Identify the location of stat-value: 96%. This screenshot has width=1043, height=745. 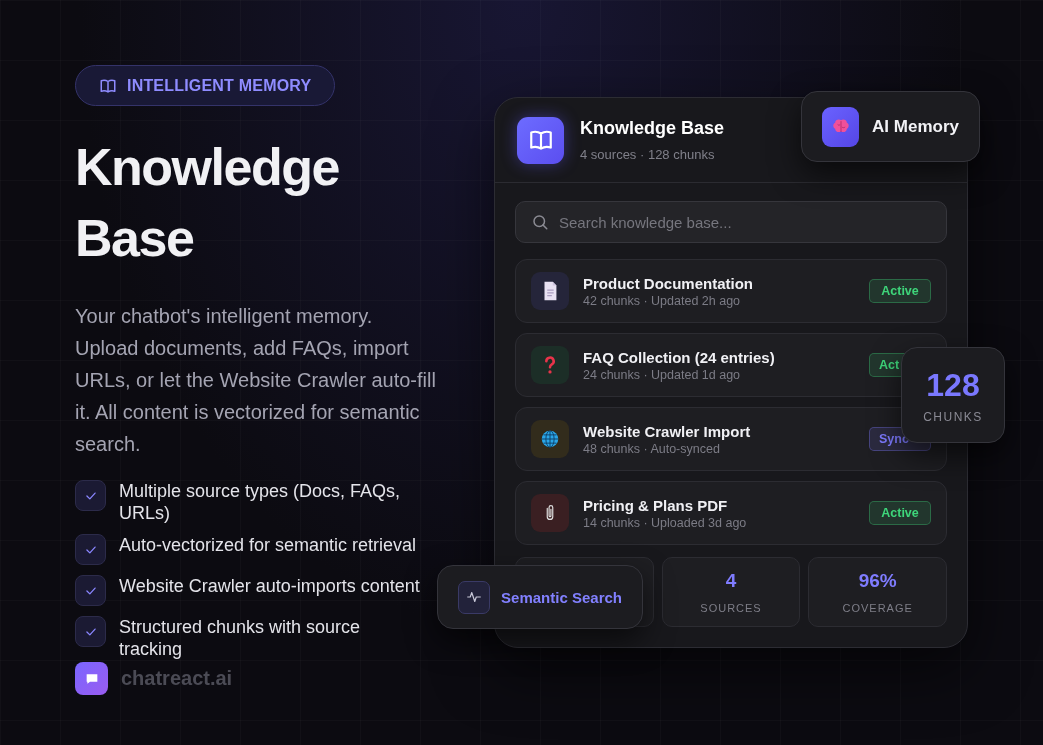
(877, 581).